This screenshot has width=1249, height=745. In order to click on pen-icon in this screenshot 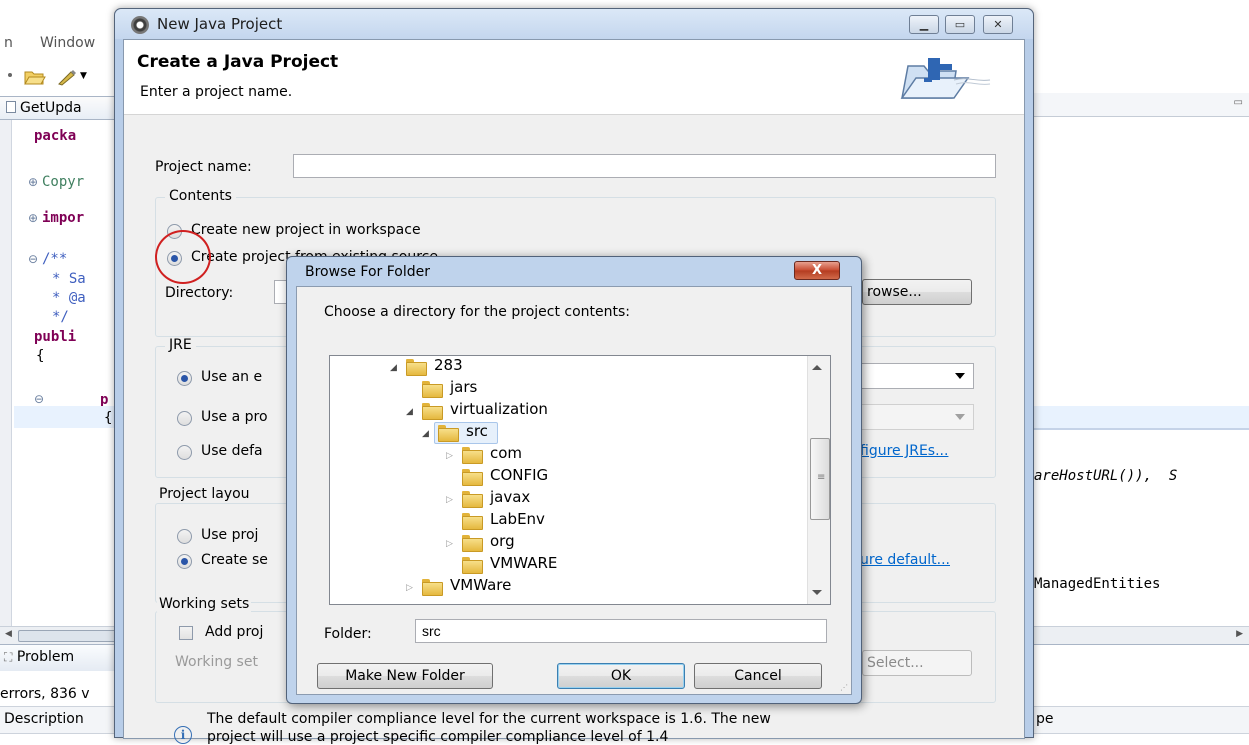, I will do `click(66, 77)`.